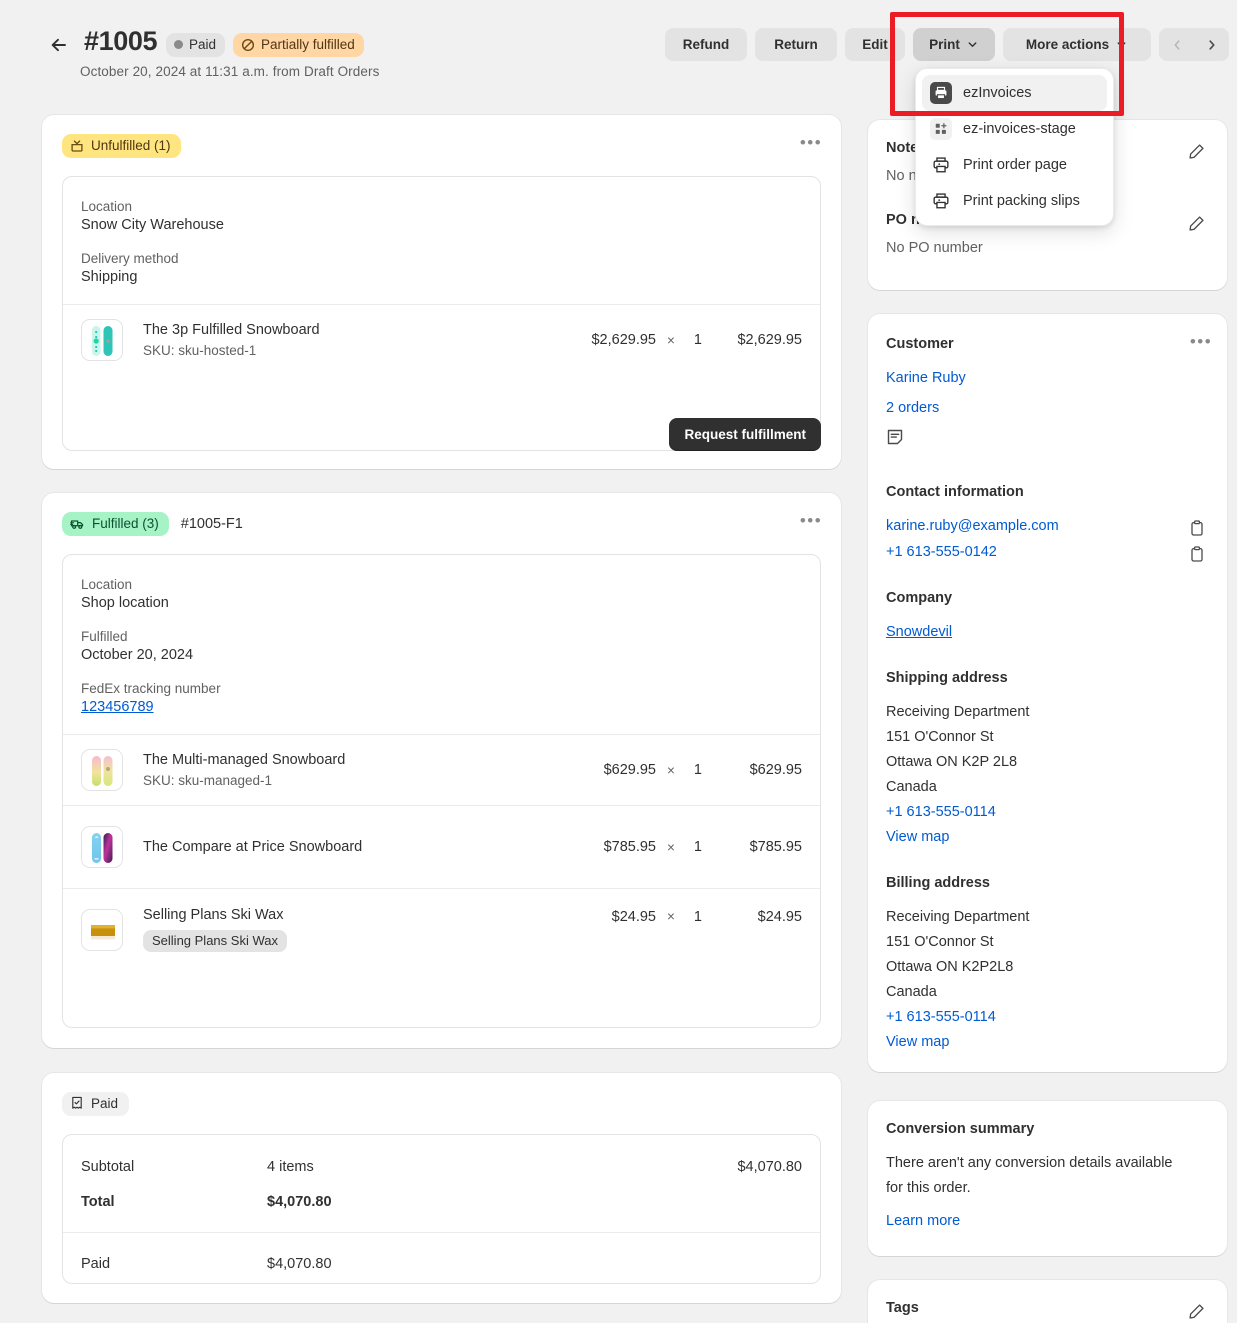  What do you see at coordinates (706, 44) in the screenshot?
I see `refund-button: Refund` at bounding box center [706, 44].